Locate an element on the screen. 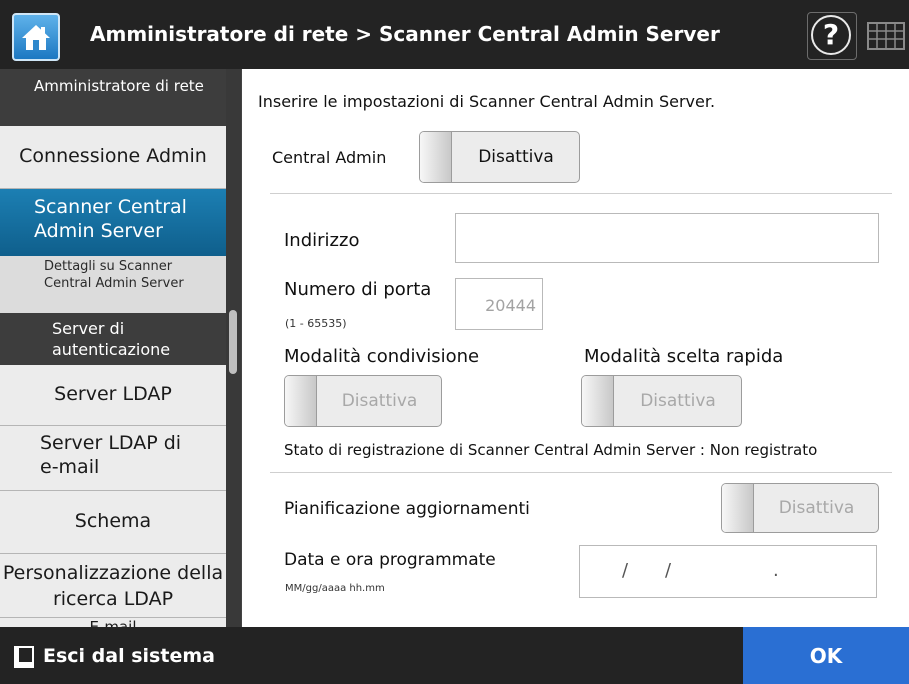 The image size is (909, 684). logout-button: Esci dal sistema is located at coordinates (129, 655).